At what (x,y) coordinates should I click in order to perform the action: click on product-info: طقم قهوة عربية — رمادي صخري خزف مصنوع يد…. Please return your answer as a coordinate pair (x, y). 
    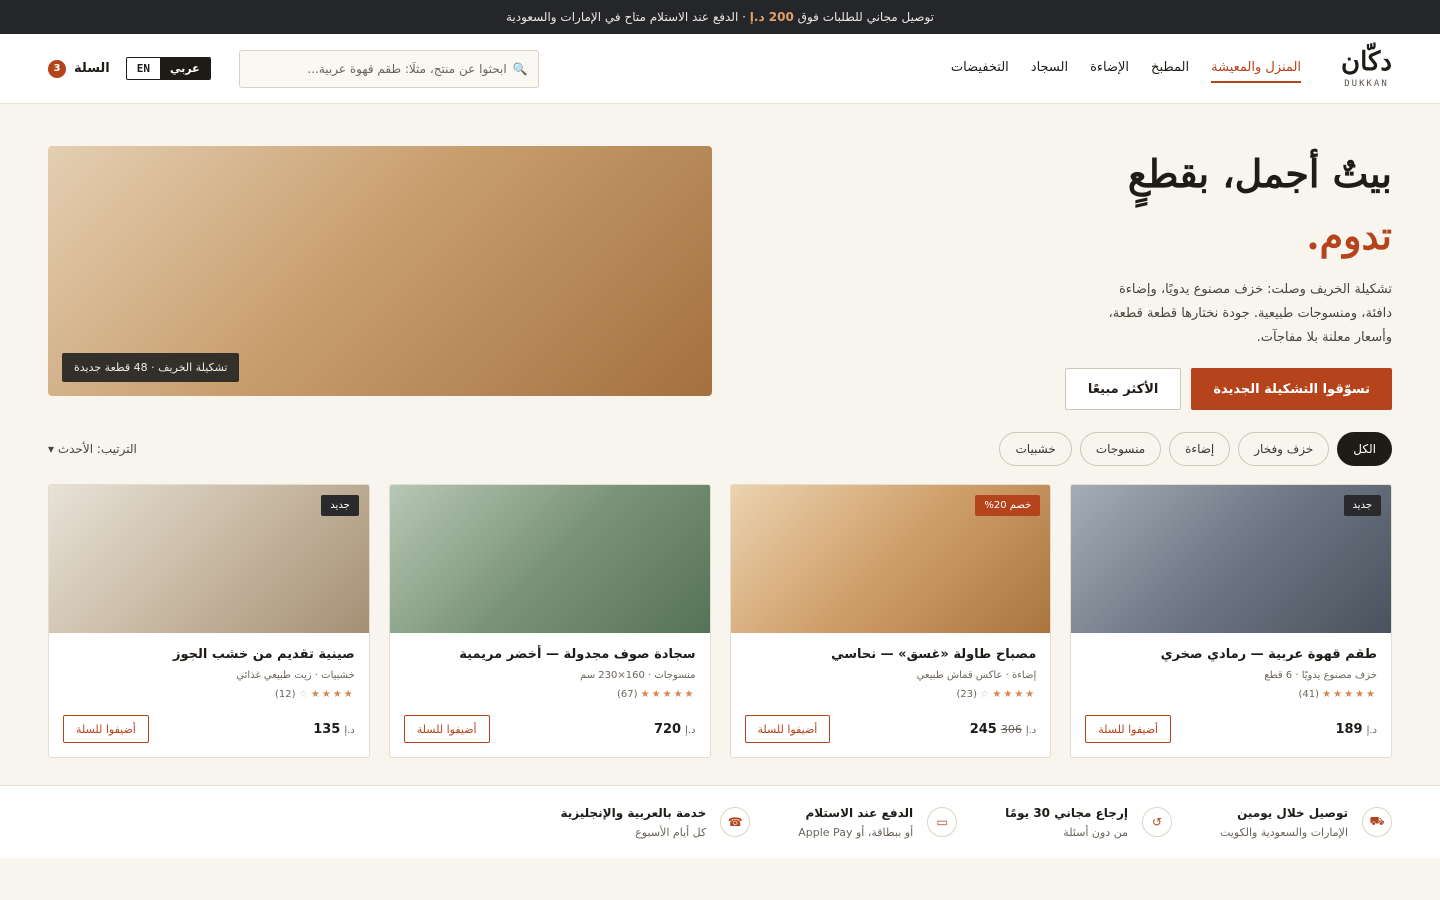
    Looking at the image, I should click on (1231, 666).